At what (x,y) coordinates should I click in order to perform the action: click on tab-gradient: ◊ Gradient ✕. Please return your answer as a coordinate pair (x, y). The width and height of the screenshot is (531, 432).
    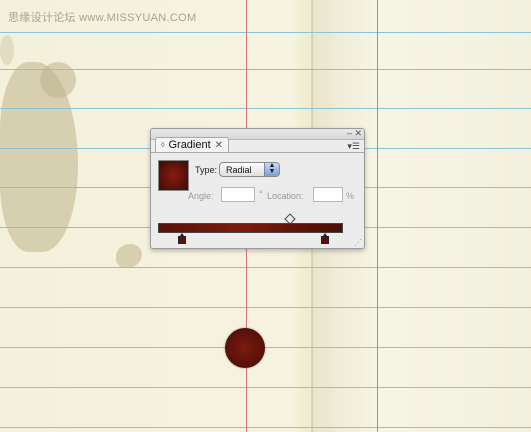
    Looking at the image, I should click on (192, 145).